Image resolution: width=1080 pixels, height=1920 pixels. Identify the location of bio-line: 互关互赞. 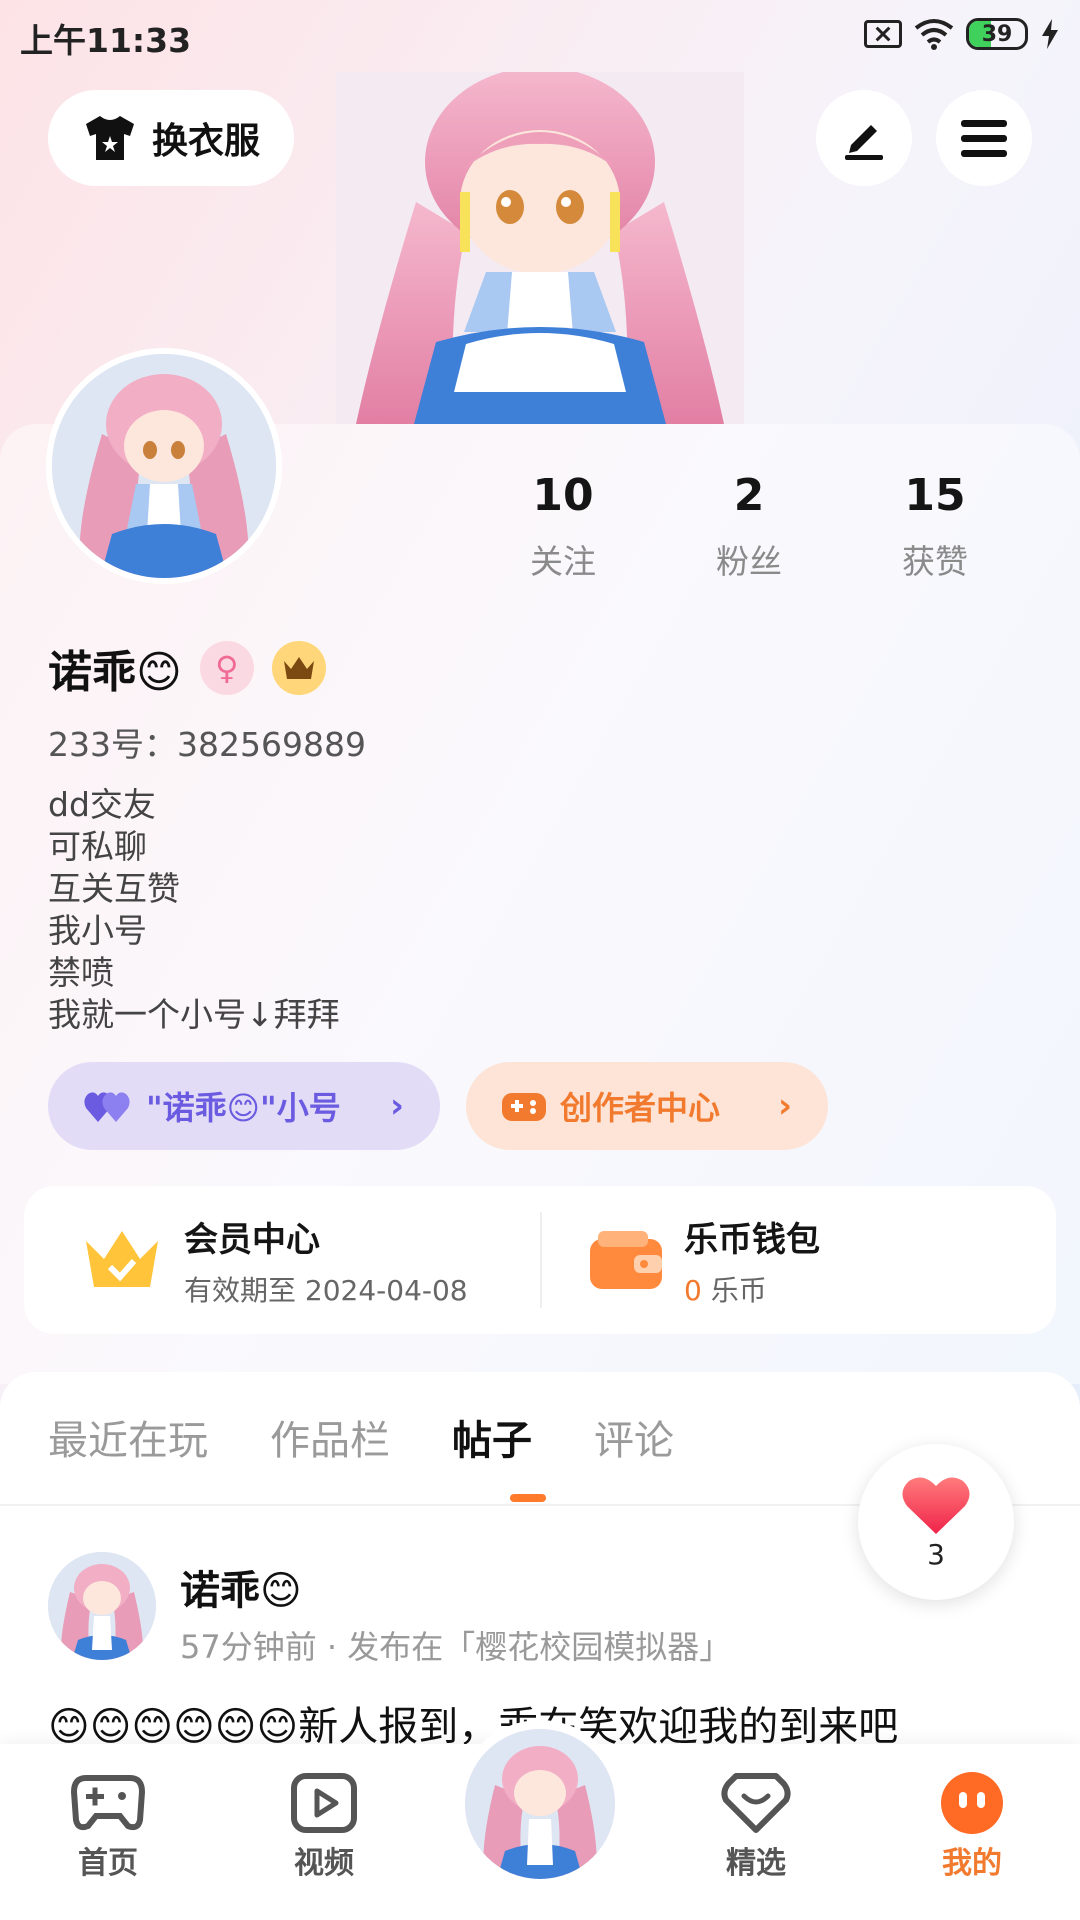
(114, 888).